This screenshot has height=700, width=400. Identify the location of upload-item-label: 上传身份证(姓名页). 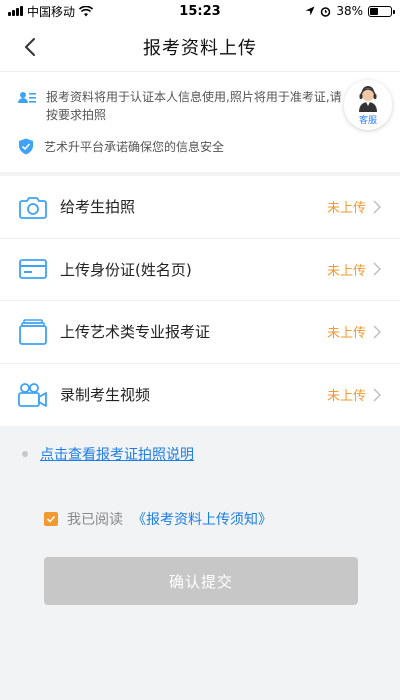
(126, 269).